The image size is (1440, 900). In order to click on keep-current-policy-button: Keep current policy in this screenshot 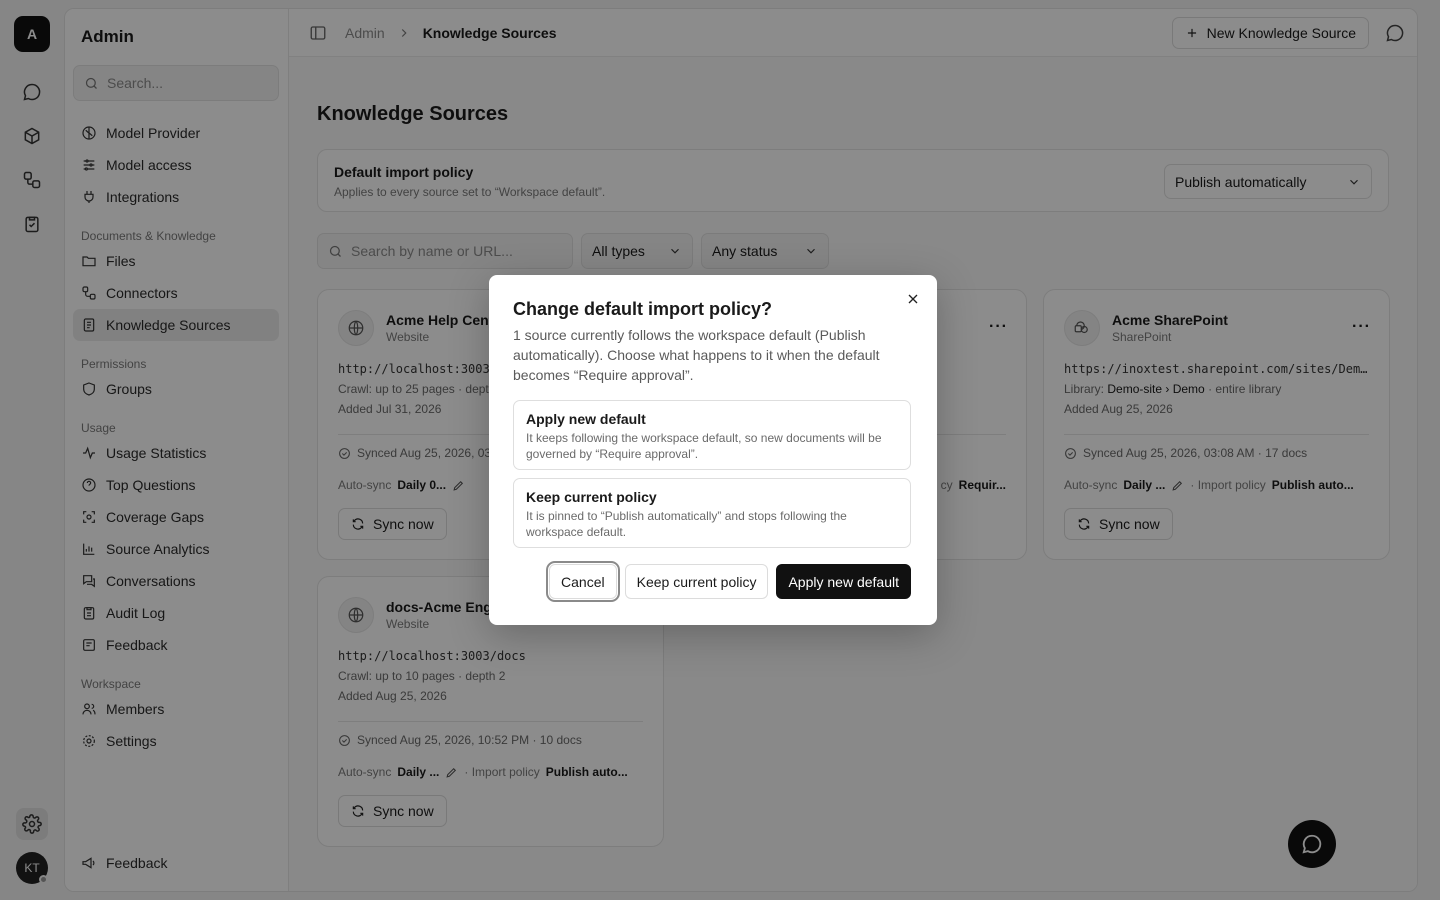, I will do `click(696, 581)`.